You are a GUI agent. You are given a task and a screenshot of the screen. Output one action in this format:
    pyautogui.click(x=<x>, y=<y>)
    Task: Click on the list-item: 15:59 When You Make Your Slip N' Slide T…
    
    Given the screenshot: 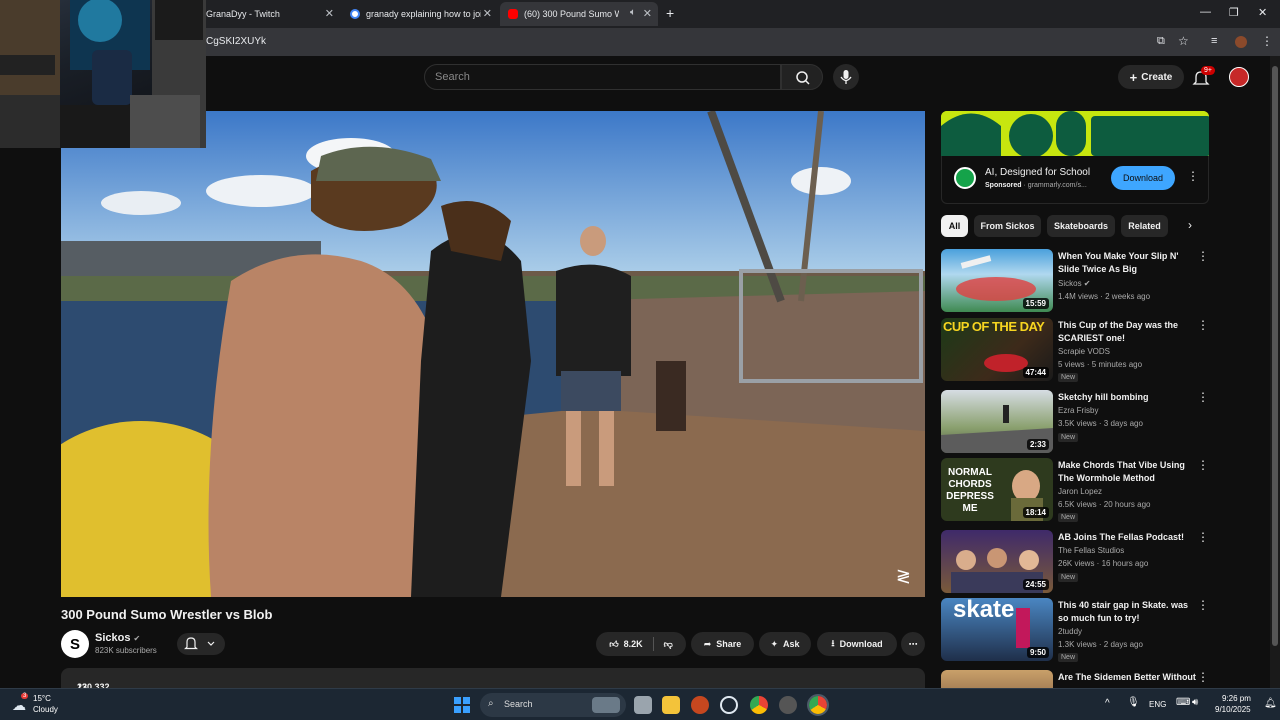 What is the action you would take?
    pyautogui.click(x=1075, y=281)
    